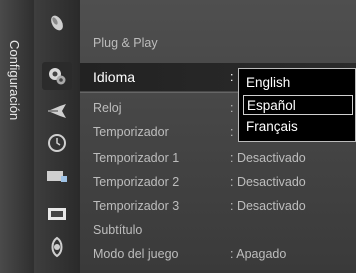  Describe the element at coordinates (218, 254) in the screenshot. I see `menu-item-modo-del-juego: Modo del juego : Apagado` at that location.